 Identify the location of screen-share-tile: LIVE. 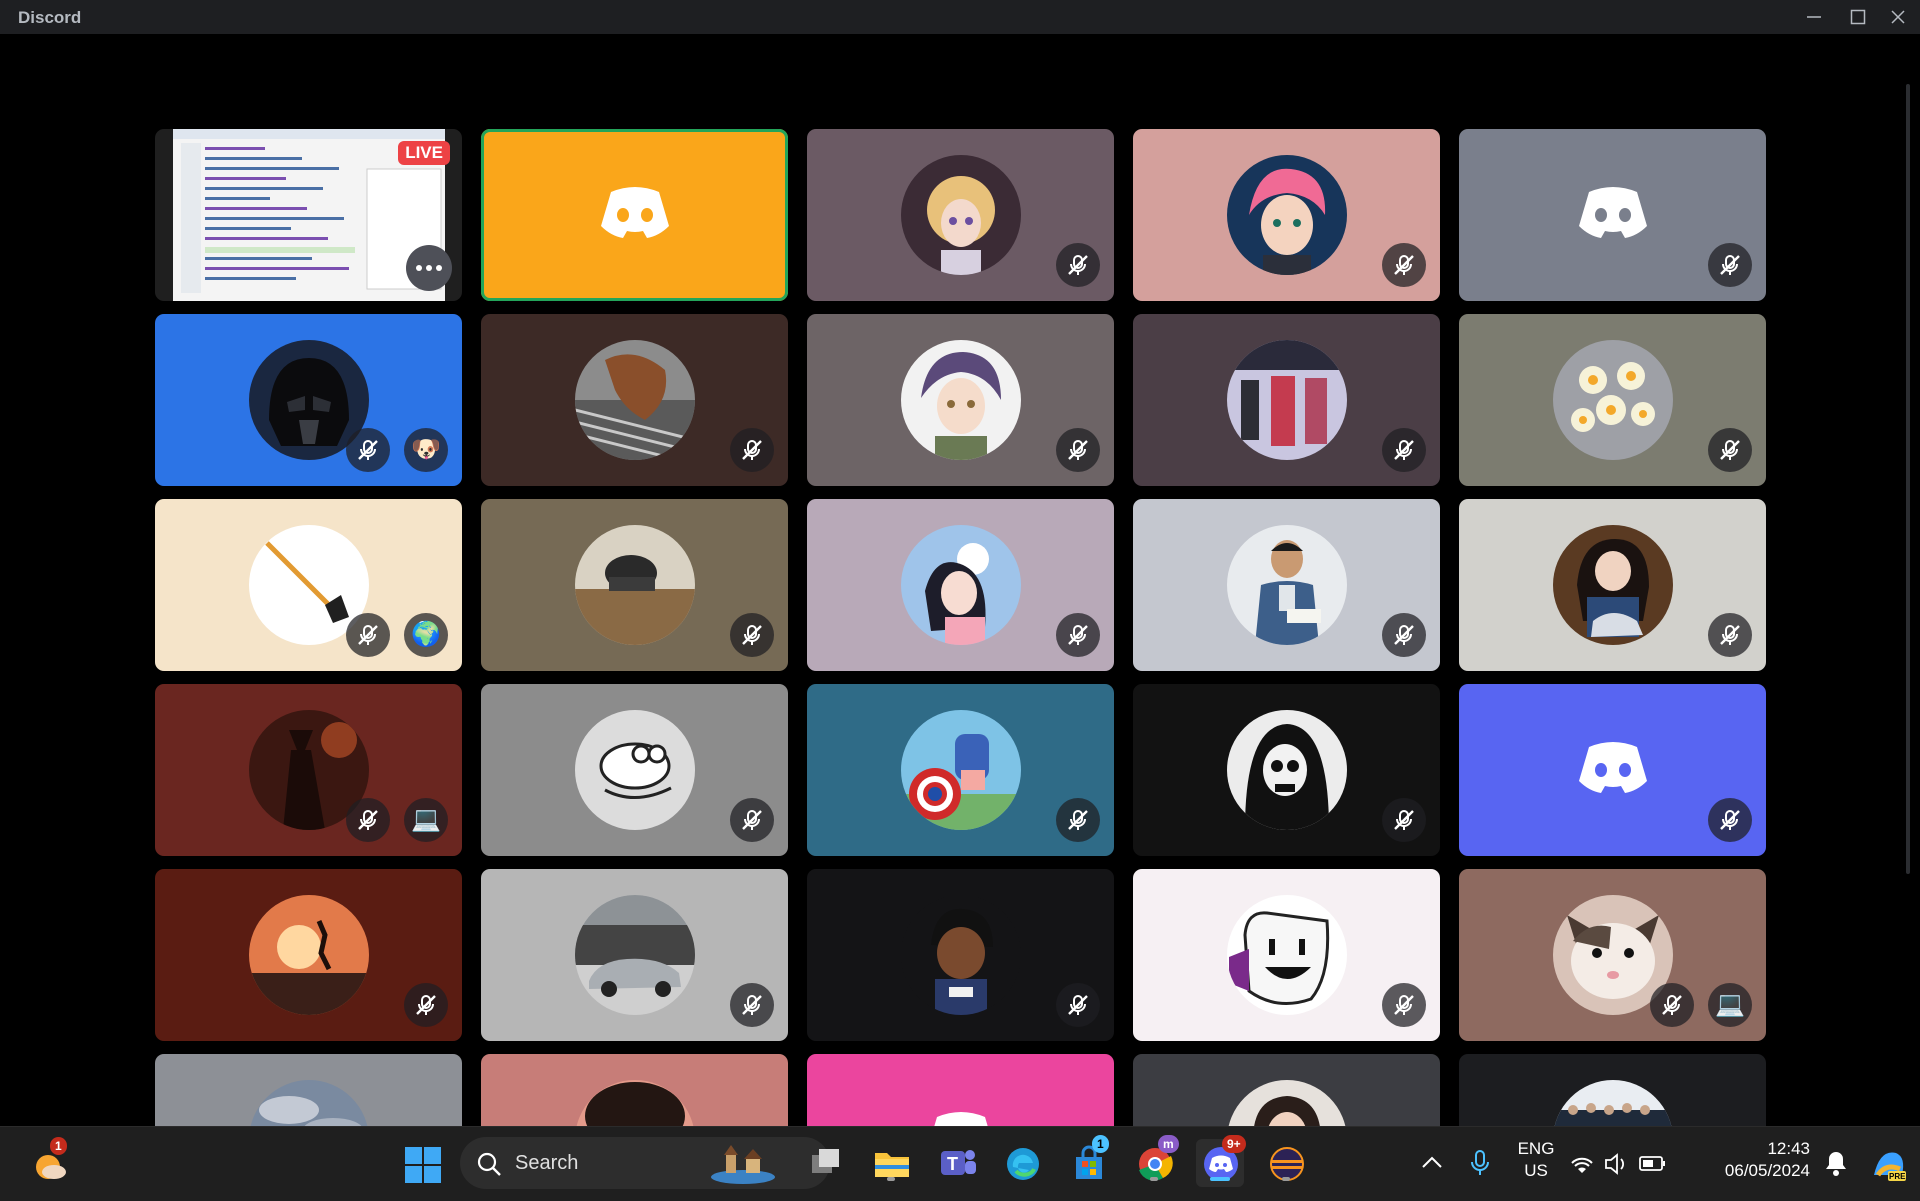
(308, 215).